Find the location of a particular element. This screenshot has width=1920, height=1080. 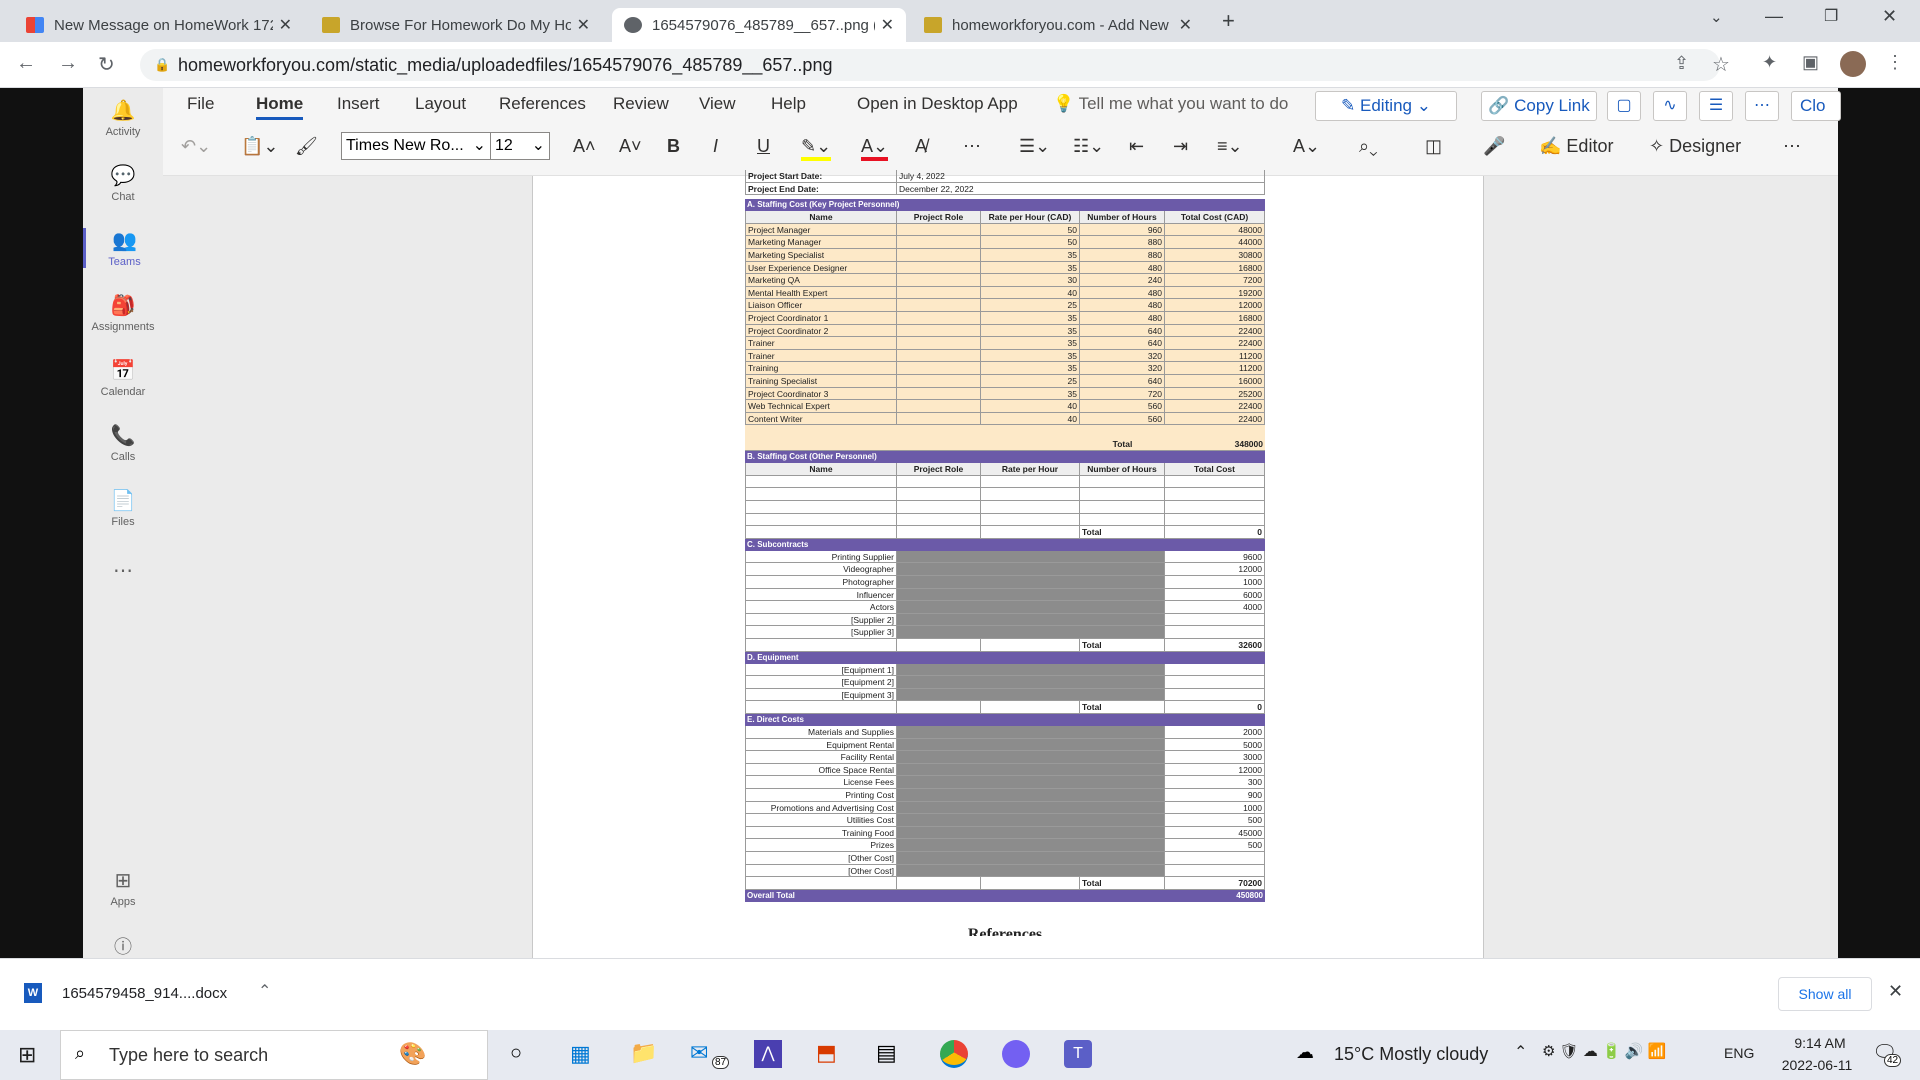

menu-file: File is located at coordinates (200, 104).